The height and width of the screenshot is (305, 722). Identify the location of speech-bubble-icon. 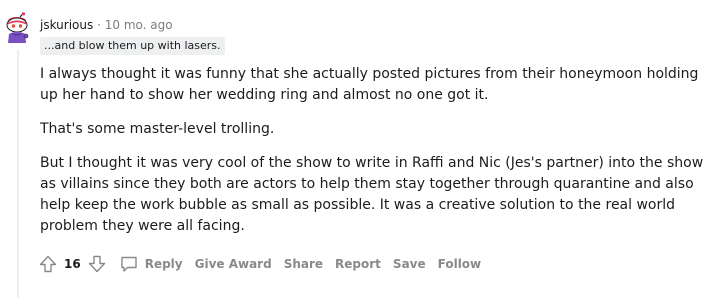
(129, 264).